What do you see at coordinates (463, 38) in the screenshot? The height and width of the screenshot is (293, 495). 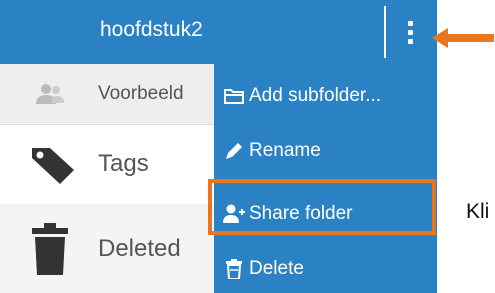 I see `arrow-left-icon` at bounding box center [463, 38].